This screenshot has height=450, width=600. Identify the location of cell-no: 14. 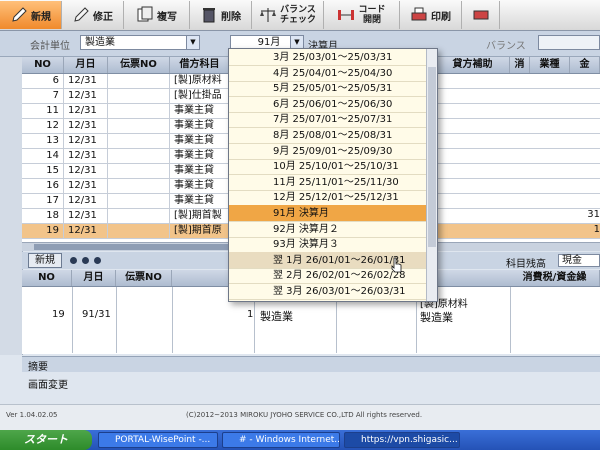
(43, 156).